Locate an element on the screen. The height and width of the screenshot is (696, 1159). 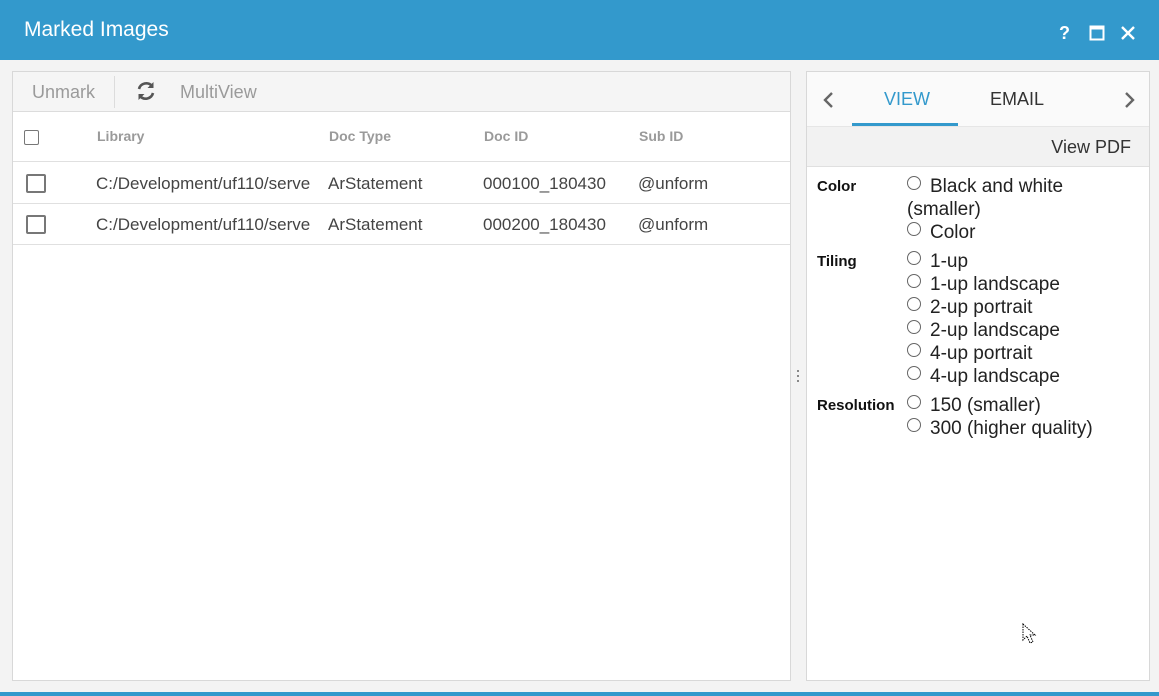
doc-id-cell: 000200_180430 is located at coordinates (544, 224).